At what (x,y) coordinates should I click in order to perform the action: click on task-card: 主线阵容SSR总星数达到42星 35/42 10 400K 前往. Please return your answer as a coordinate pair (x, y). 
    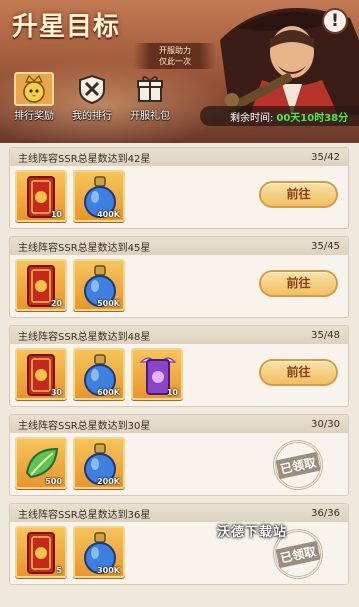
    Looking at the image, I should click on (179, 188).